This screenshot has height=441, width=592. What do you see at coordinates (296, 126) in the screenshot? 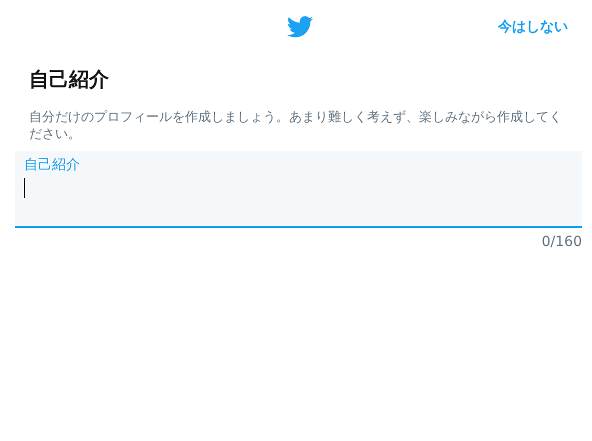
I see `description-text: 自分だけのプロフィールを作成しましょう。あまり難しく考えず、楽しみながら作成してください。` at bounding box center [296, 126].